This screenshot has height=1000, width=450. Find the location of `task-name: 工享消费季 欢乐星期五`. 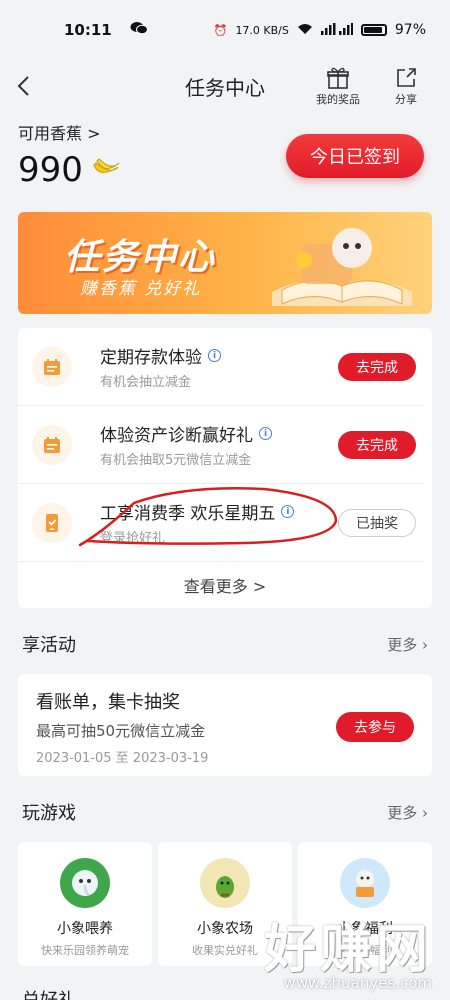

task-name: 工享消费季 欢乐星期五 is located at coordinates (188, 514).